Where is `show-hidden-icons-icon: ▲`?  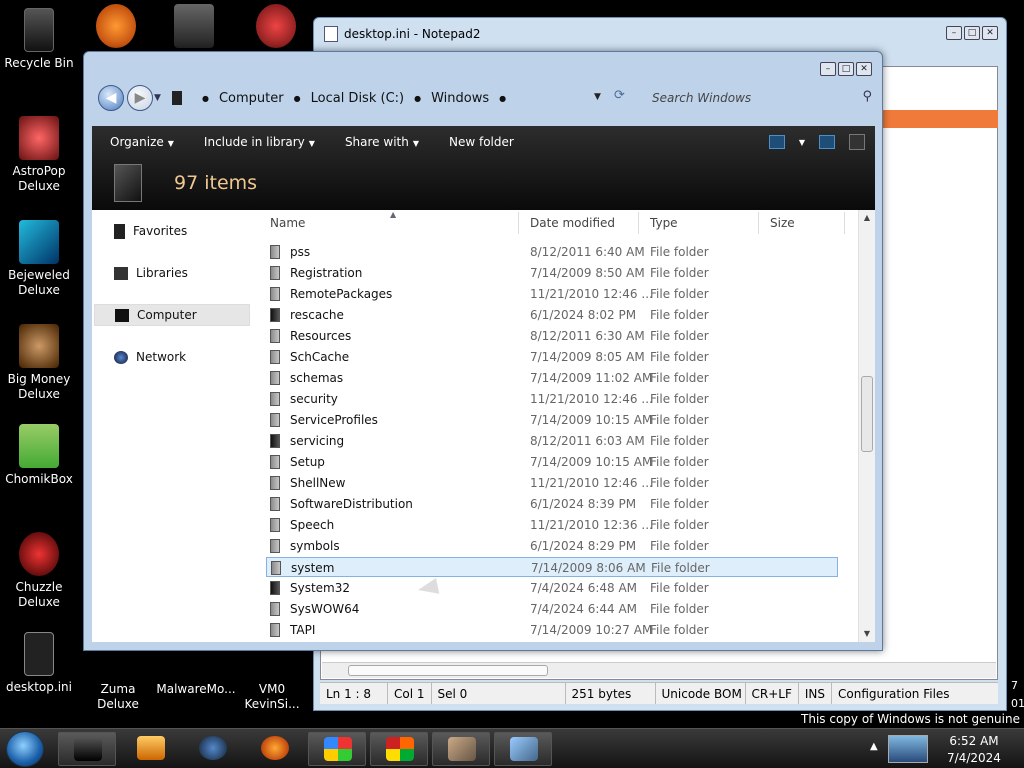 show-hidden-icons-icon: ▲ is located at coordinates (874, 746).